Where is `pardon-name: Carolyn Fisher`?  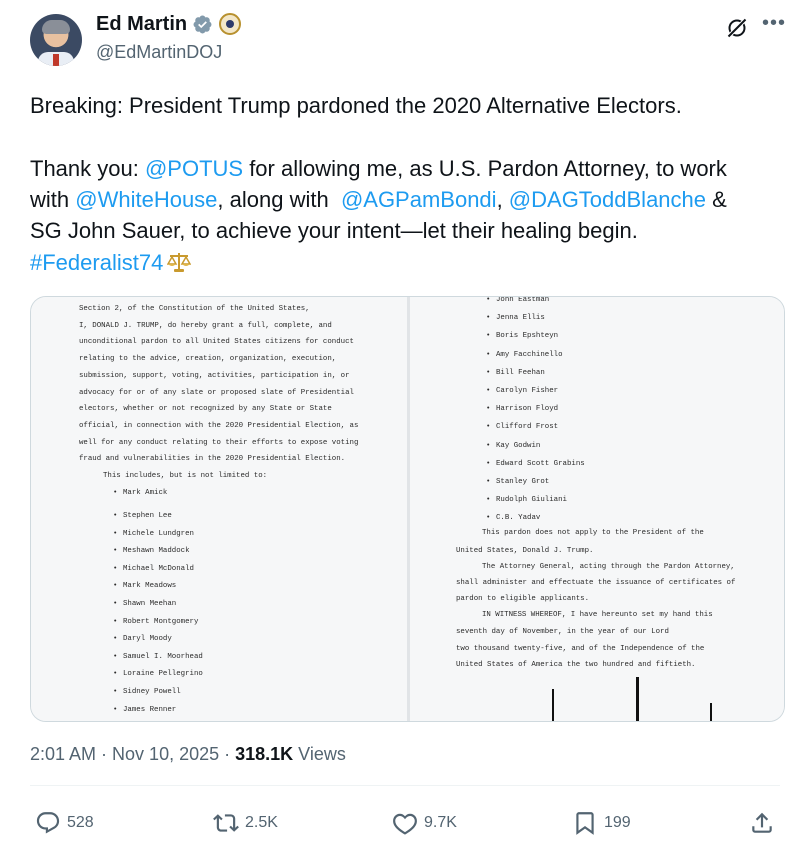
pardon-name: Carolyn Fisher is located at coordinates (522, 391).